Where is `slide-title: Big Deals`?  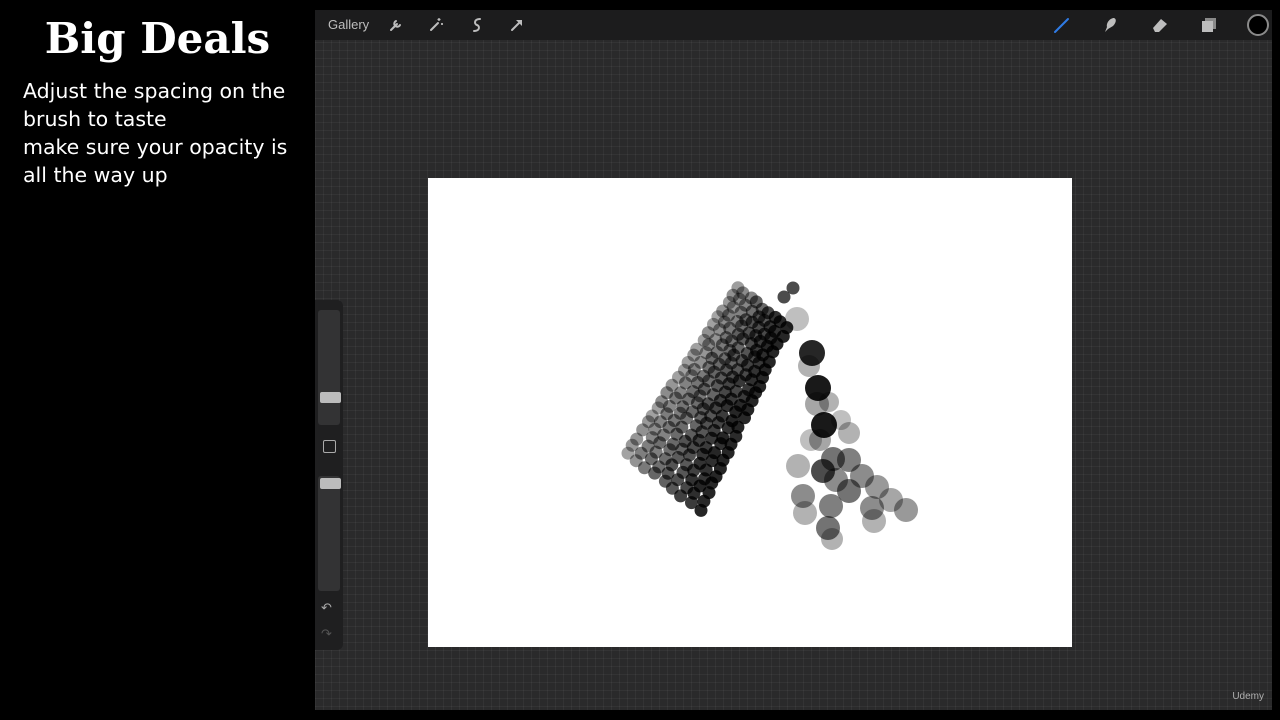 slide-title: Big Deals is located at coordinates (157, 38).